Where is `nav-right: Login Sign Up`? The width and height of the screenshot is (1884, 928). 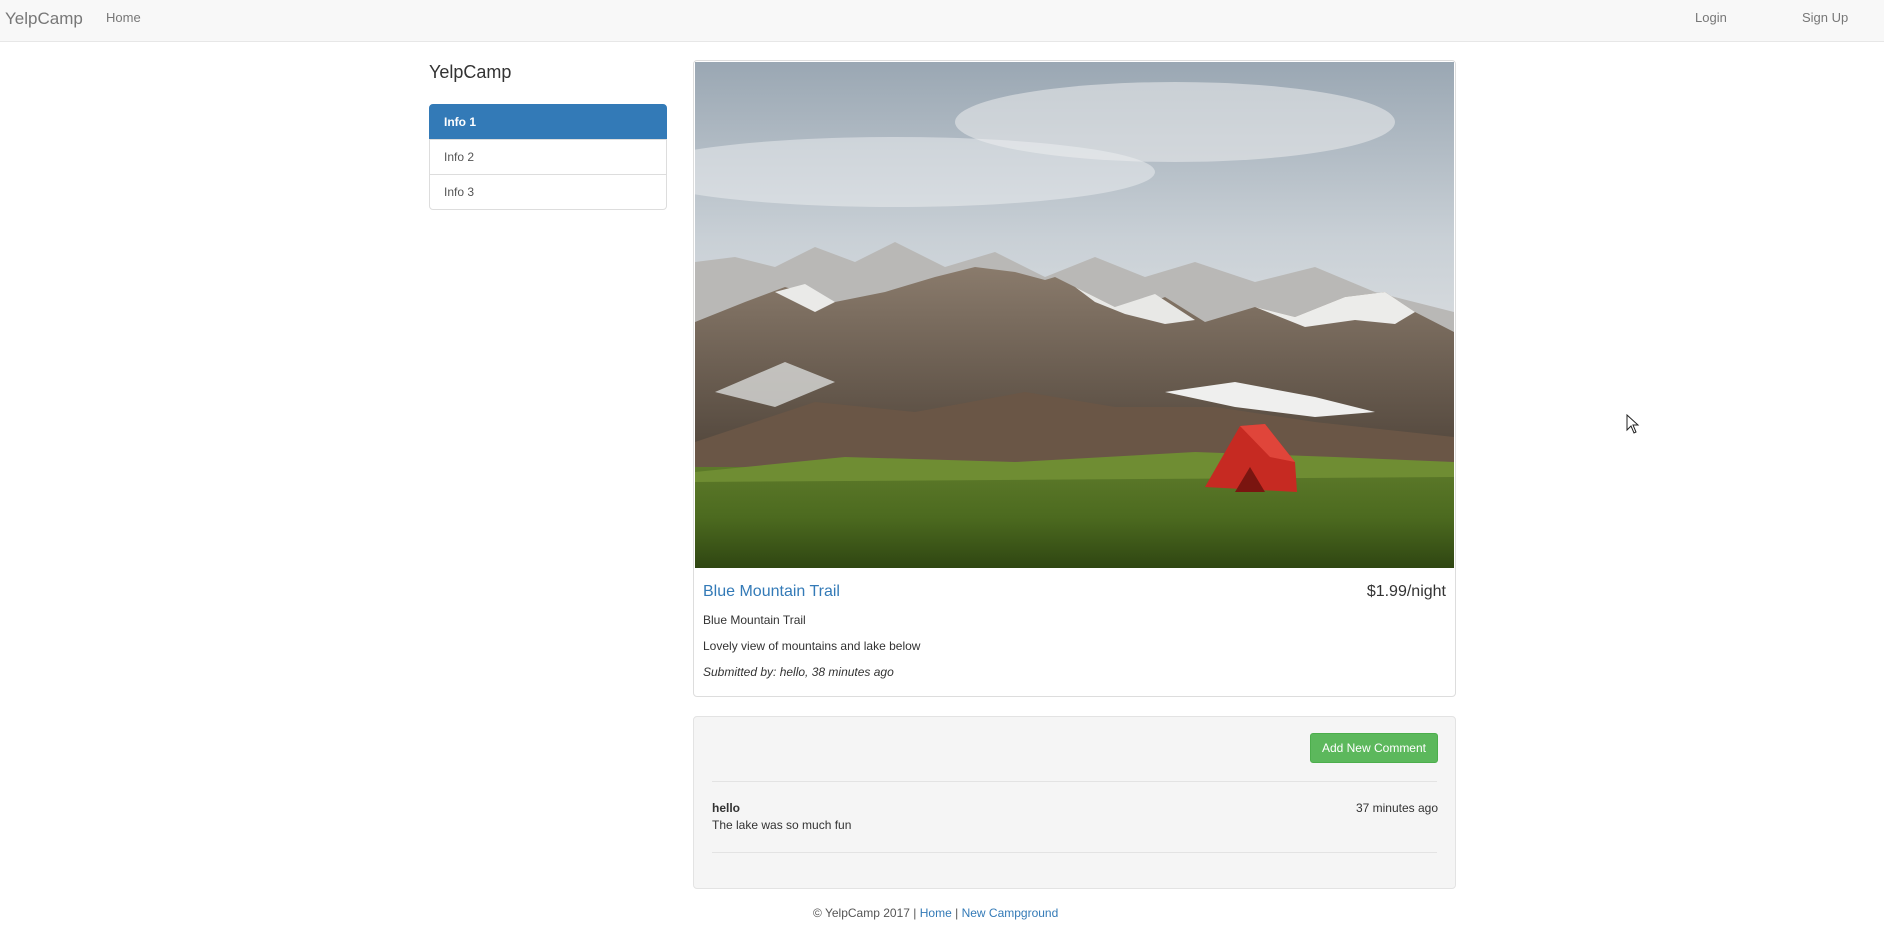
nav-right: Login Sign Up is located at coordinates (1774, 21).